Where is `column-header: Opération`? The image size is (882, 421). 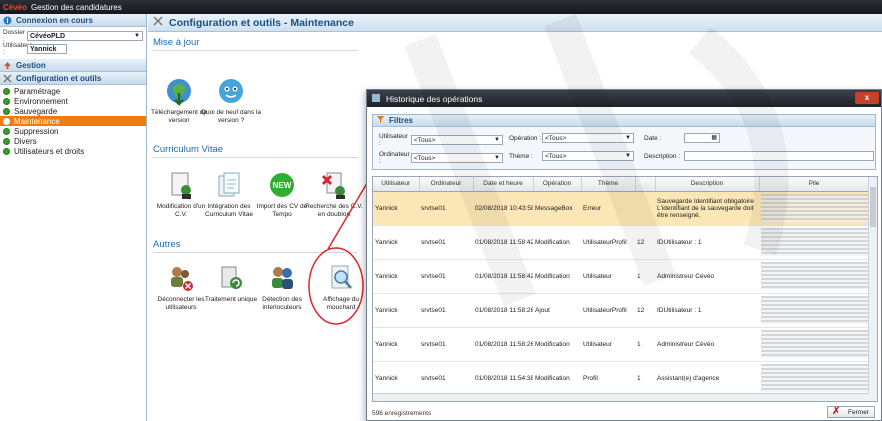
column-header: Opération is located at coordinates (557, 184).